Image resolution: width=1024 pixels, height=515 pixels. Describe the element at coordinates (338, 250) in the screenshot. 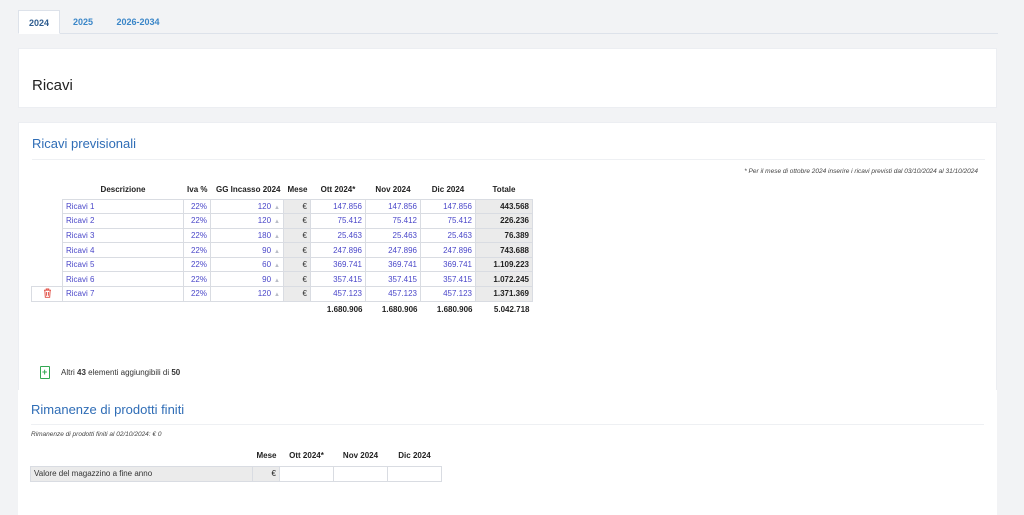

I see `ott-2024-input: 247.896` at that location.